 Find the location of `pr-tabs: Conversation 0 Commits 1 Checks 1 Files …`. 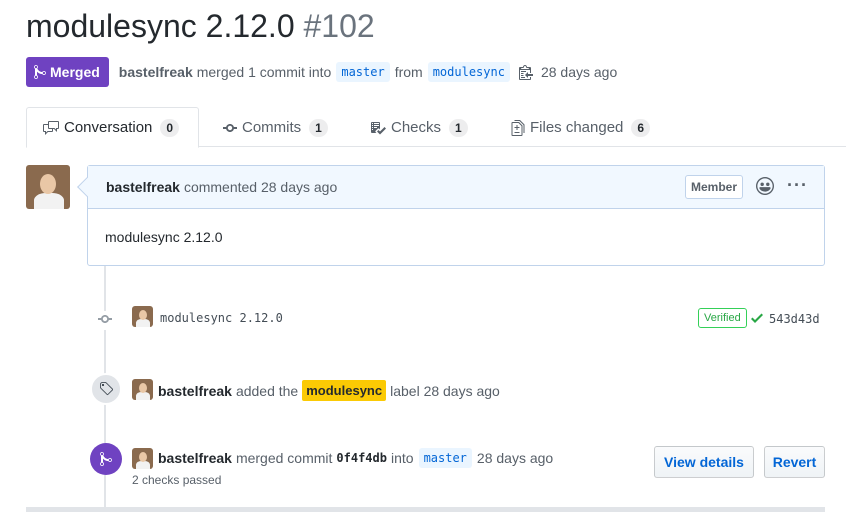

pr-tabs: Conversation 0 Commits 1 Checks 1 Files … is located at coordinates (436, 127).